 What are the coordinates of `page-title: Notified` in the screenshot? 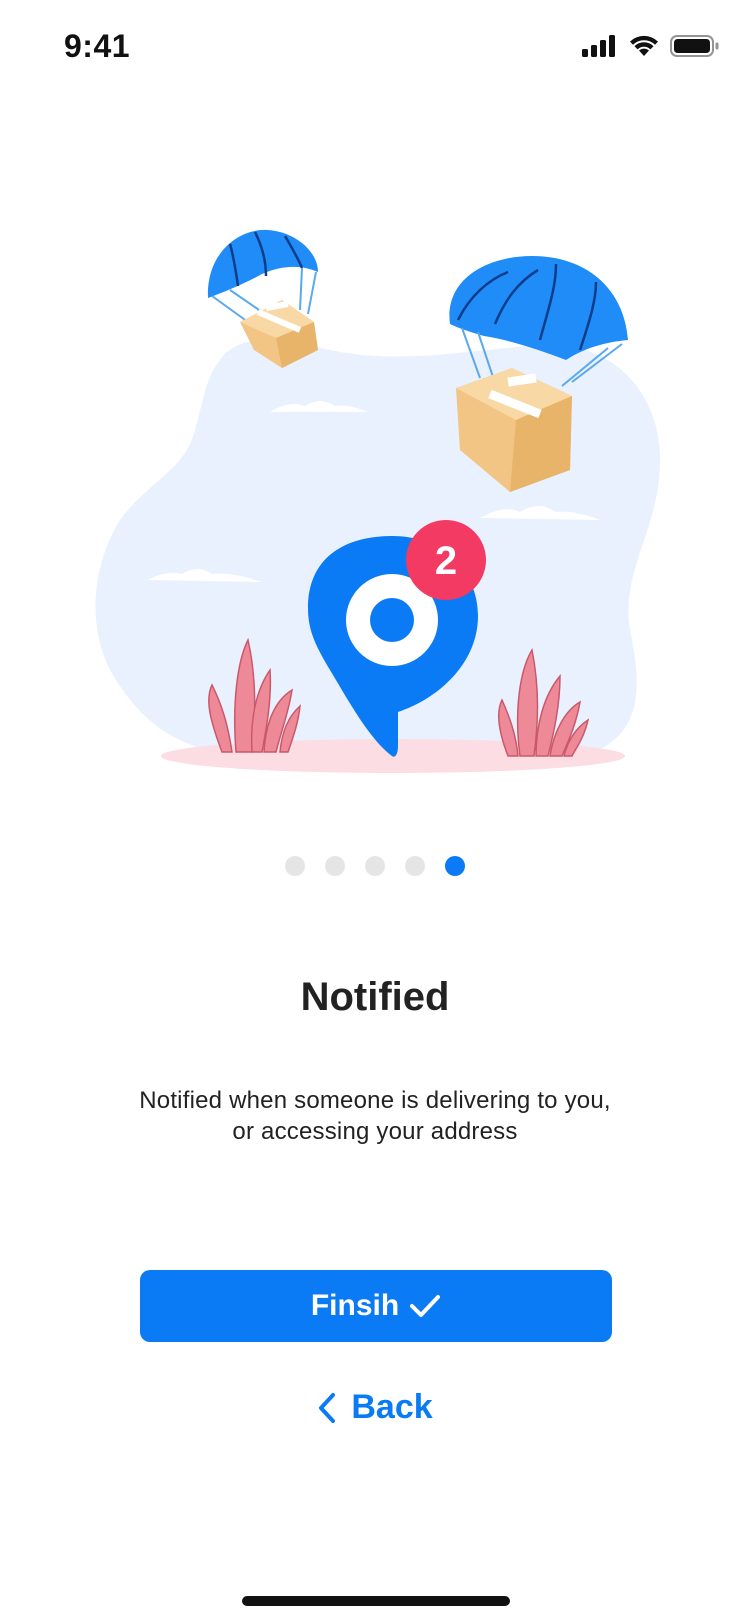 It's located at (375, 997).